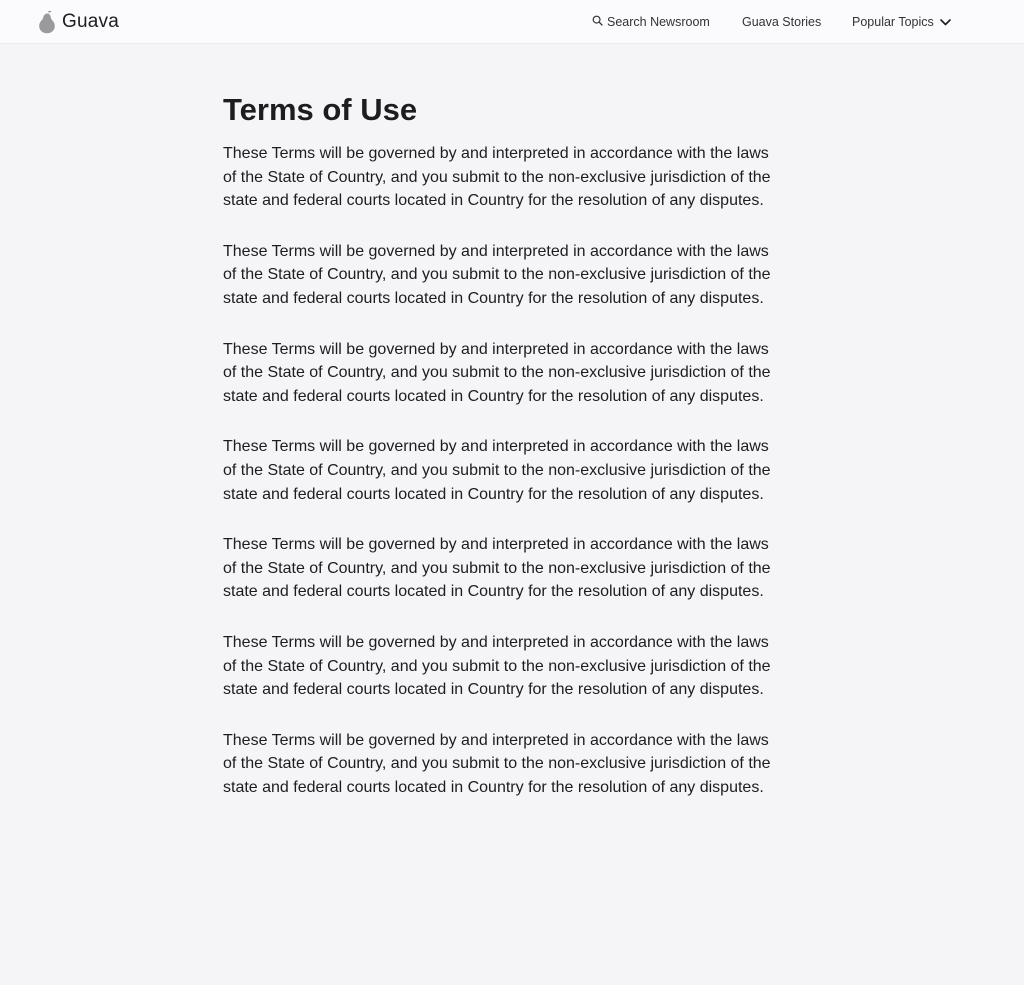  Describe the element at coordinates (893, 22) in the screenshot. I see `popular-topics-label: Popular Topics` at that location.